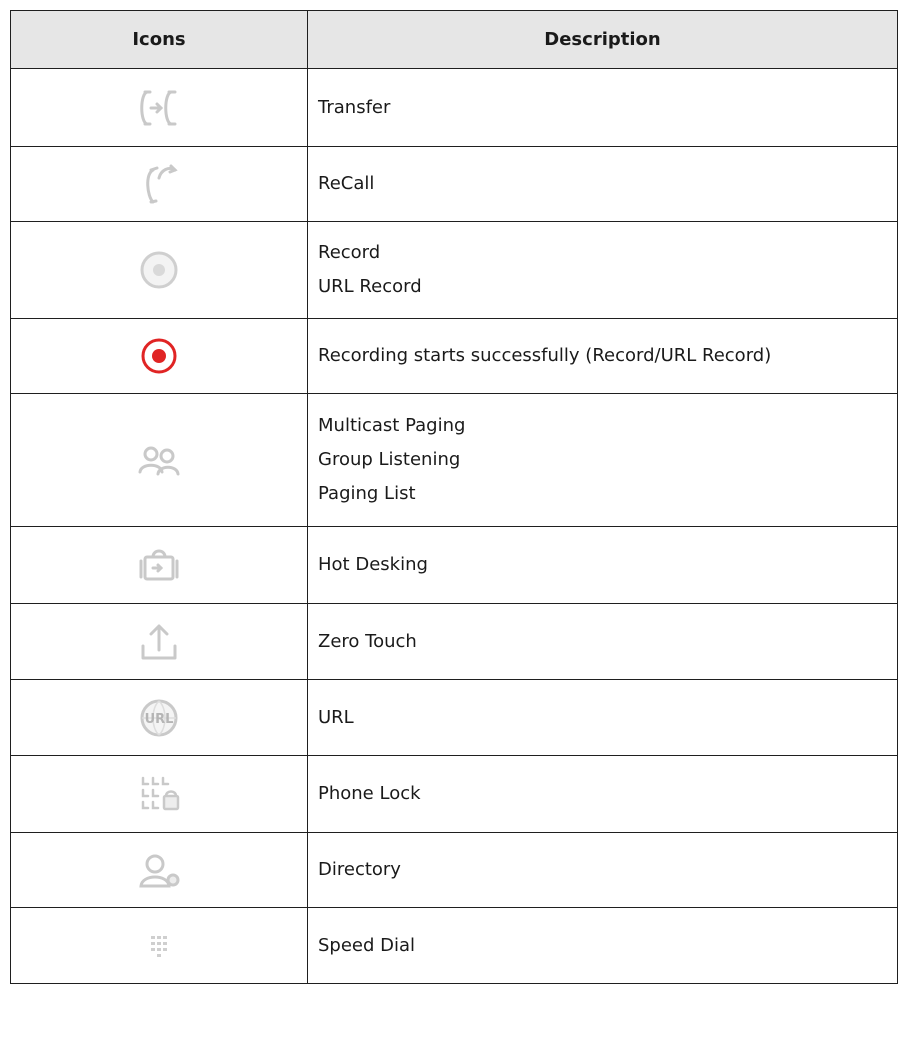  Describe the element at coordinates (367, 945) in the screenshot. I see `description-text: Speed Dial` at that location.